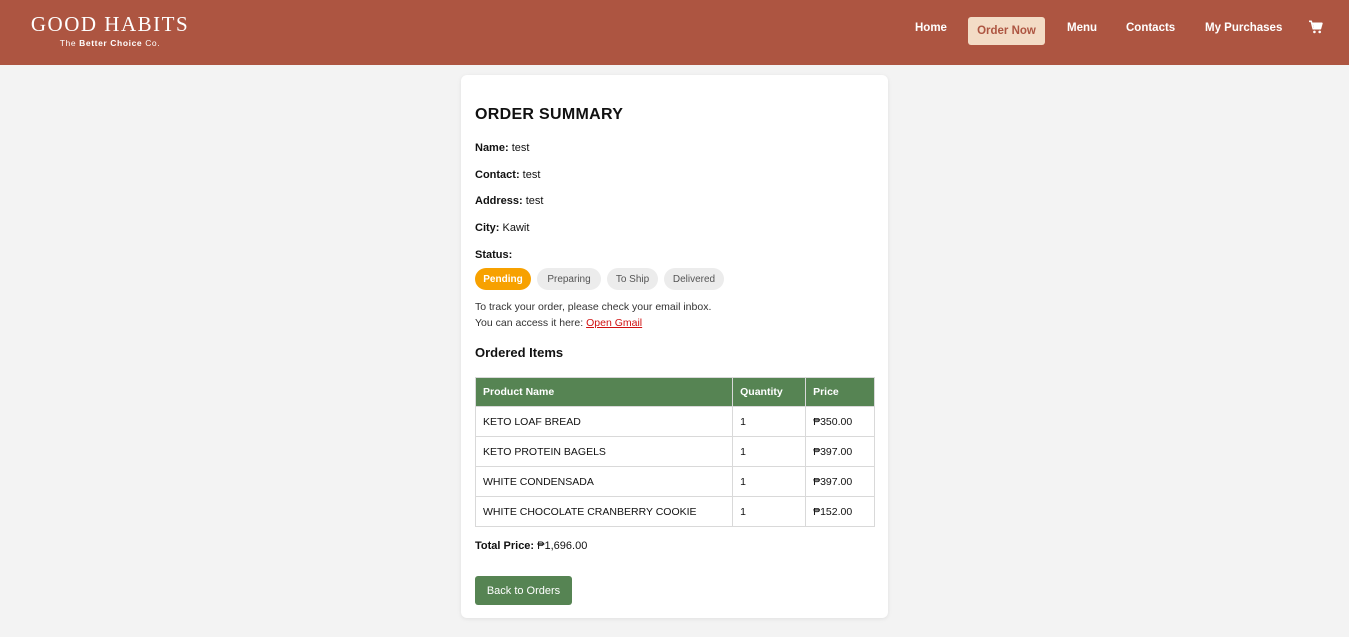 This screenshot has height=637, width=1349. I want to click on contact-field: Contact: test, so click(507, 175).